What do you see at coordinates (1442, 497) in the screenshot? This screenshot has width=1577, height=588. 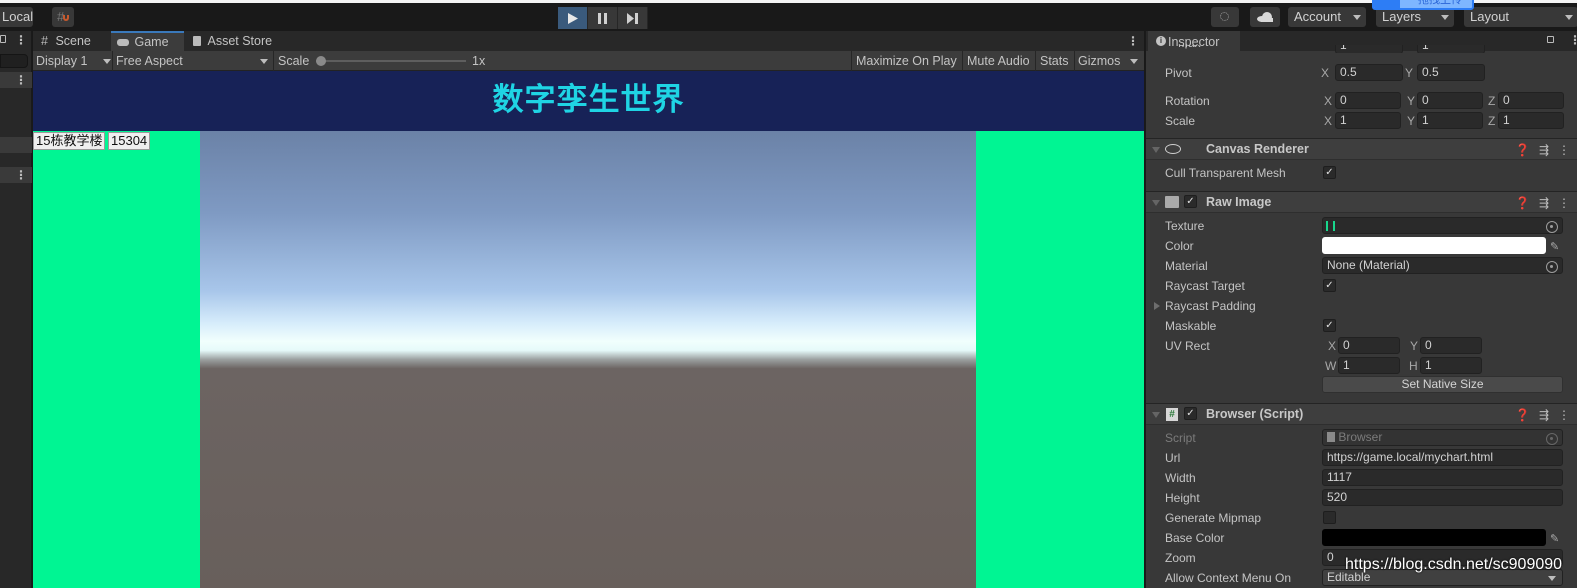 I see `height-field: 520` at bounding box center [1442, 497].